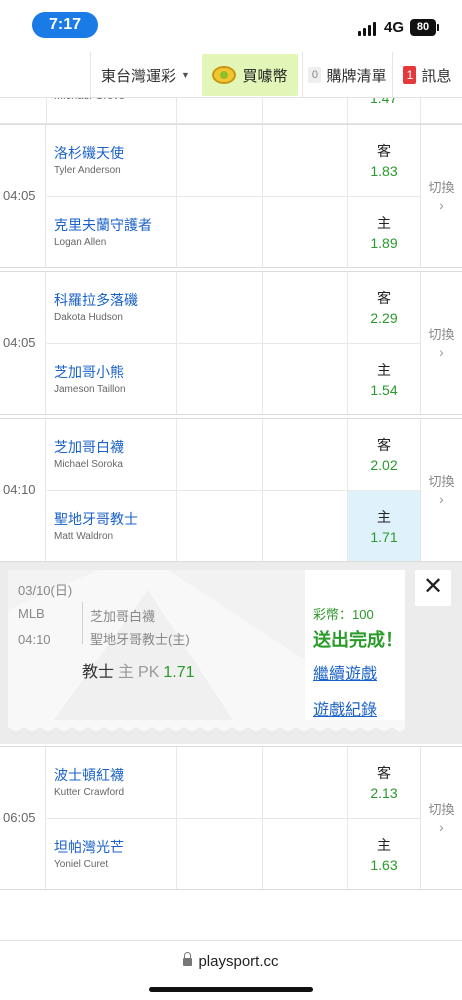 This screenshot has height=1000, width=462. I want to click on ticket-torn-edge, so click(206, 726).